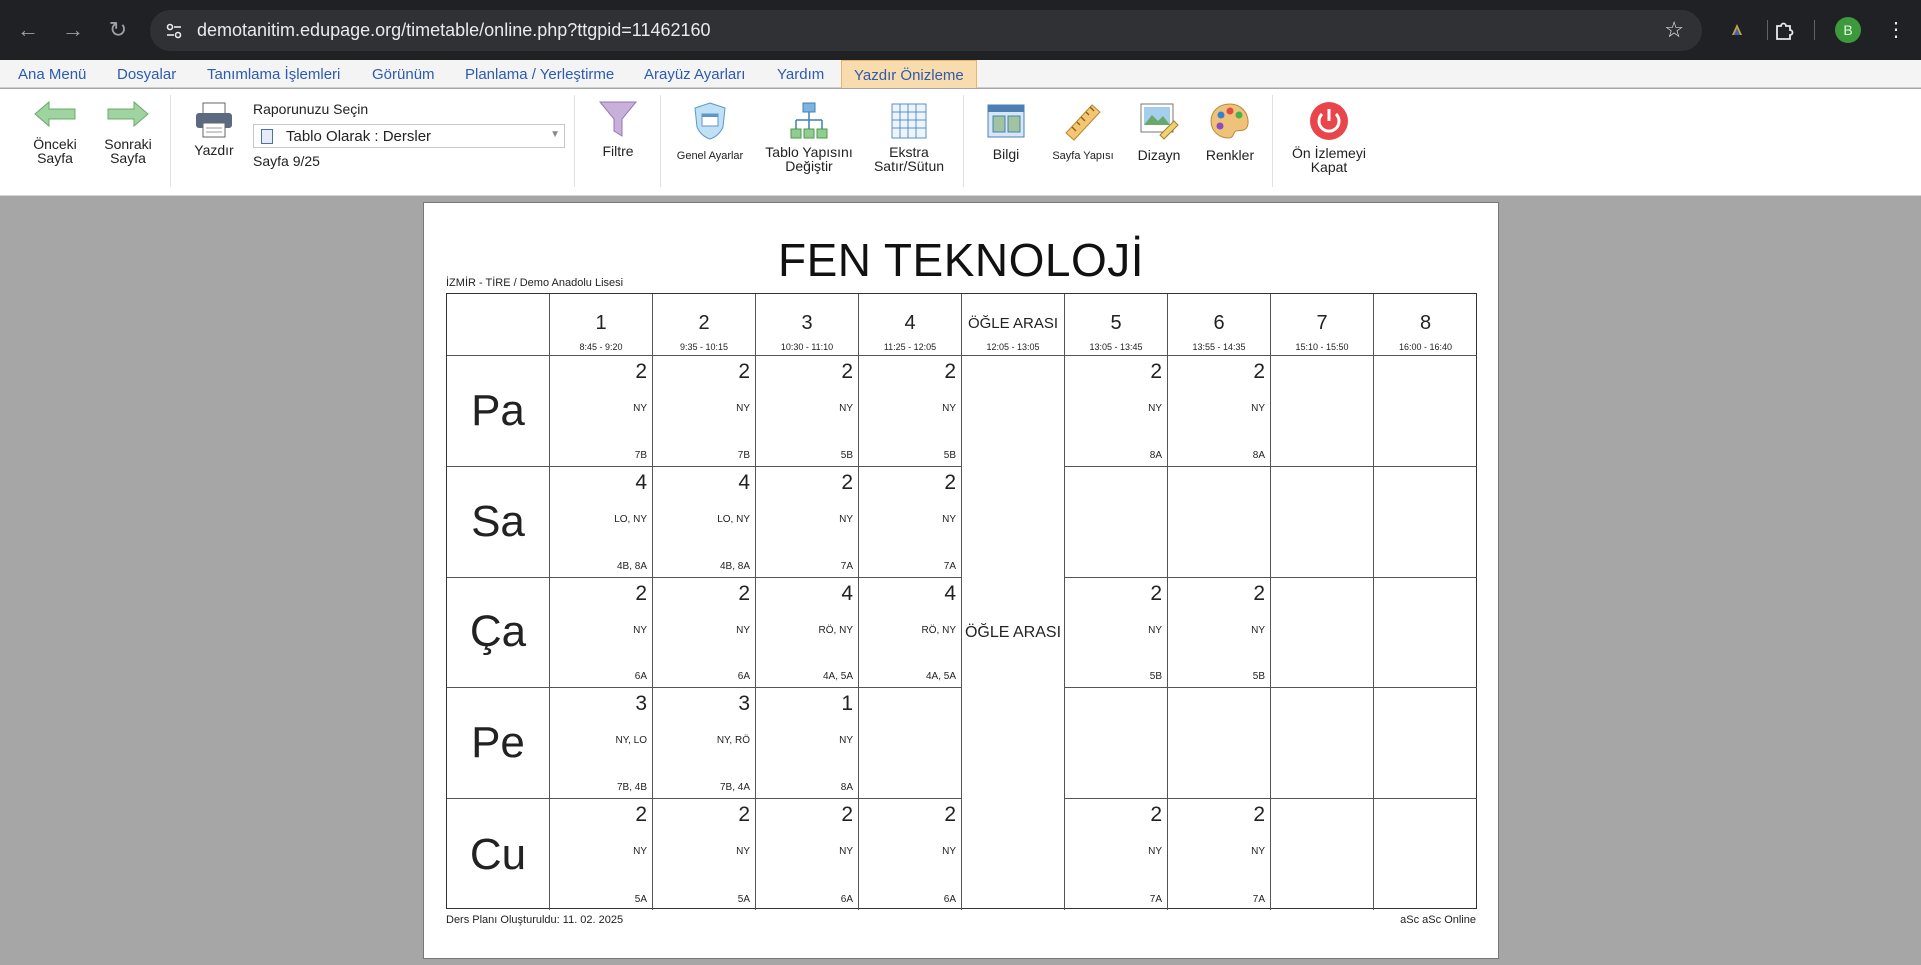 This screenshot has width=1921, height=965. Describe the element at coordinates (1848, 30) in the screenshot. I see `profile-avatar: B` at that location.